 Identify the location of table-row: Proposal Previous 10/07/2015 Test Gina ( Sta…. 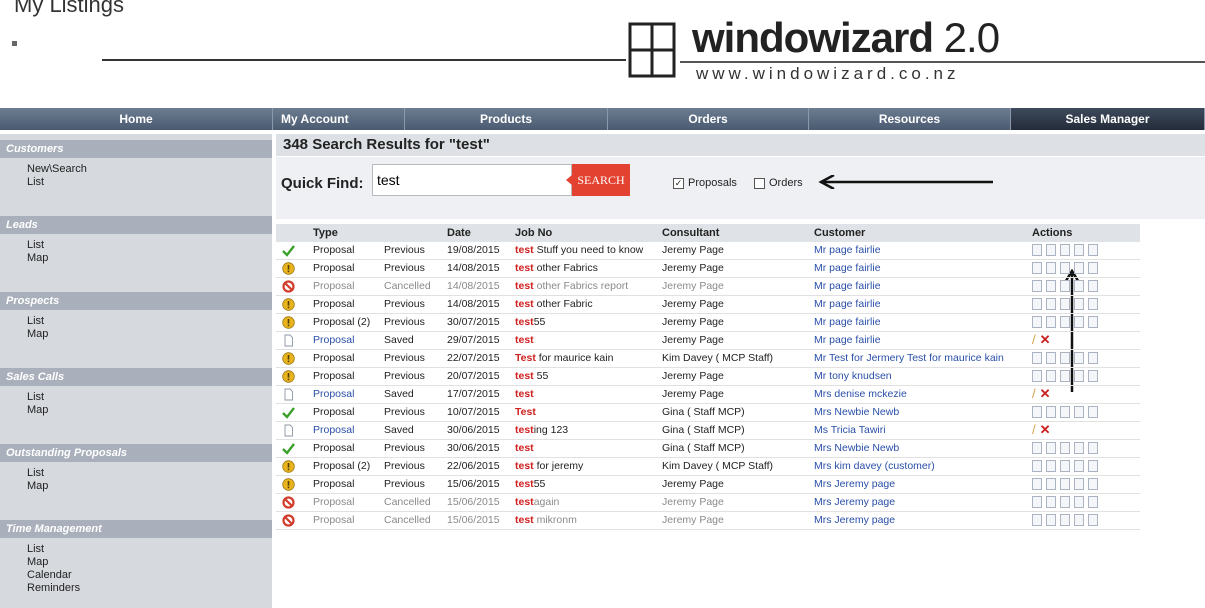
(708, 413).